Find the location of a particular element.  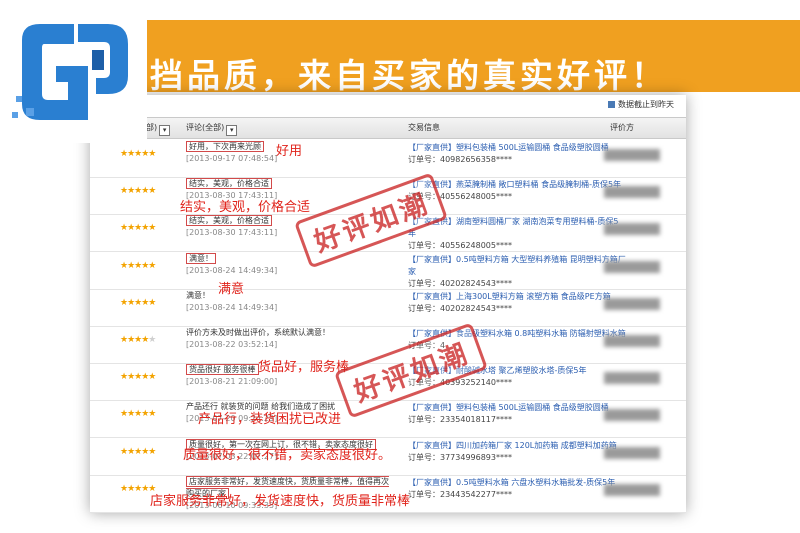

annotation-6: 质量很好，很不错，卖家态度很好。 is located at coordinates (287, 455).